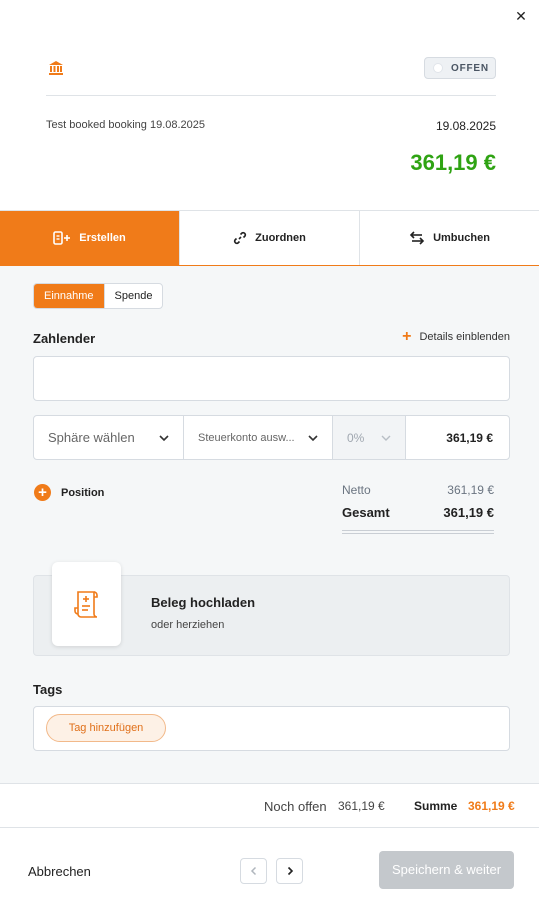  Describe the element at coordinates (64, 338) in the screenshot. I see `payer-label: Zahlender` at that location.